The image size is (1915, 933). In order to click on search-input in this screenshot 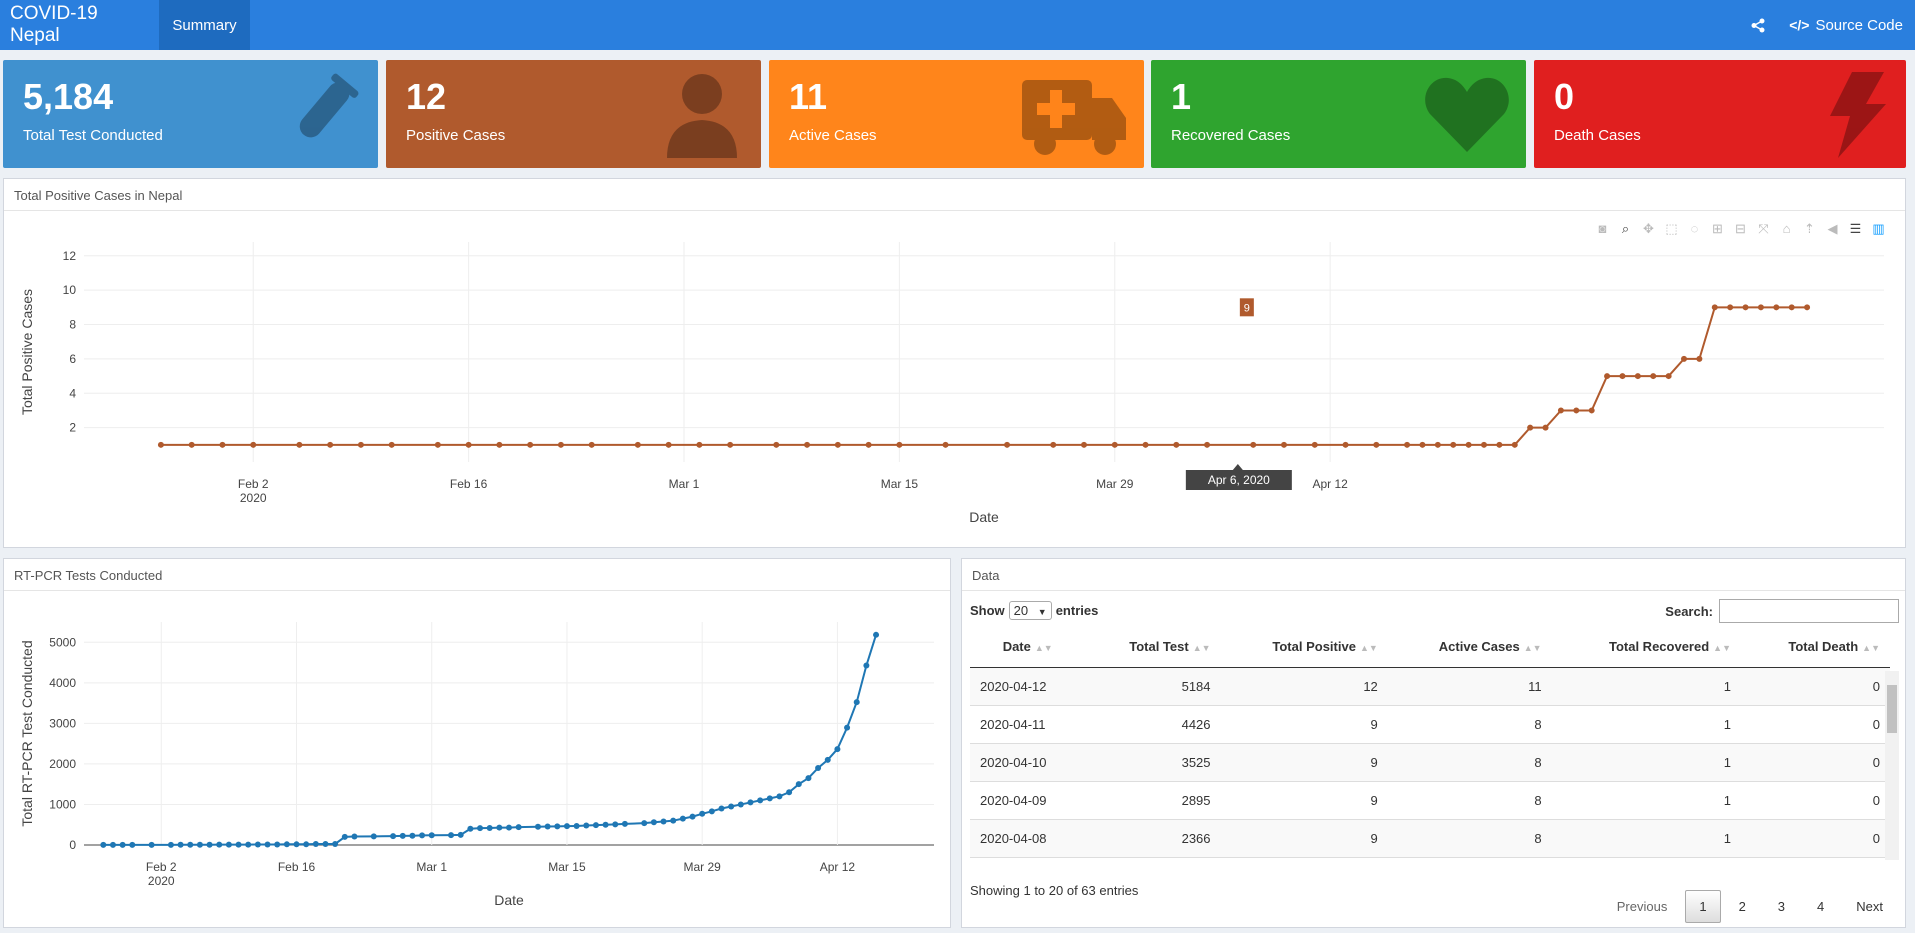, I will do `click(1809, 611)`.